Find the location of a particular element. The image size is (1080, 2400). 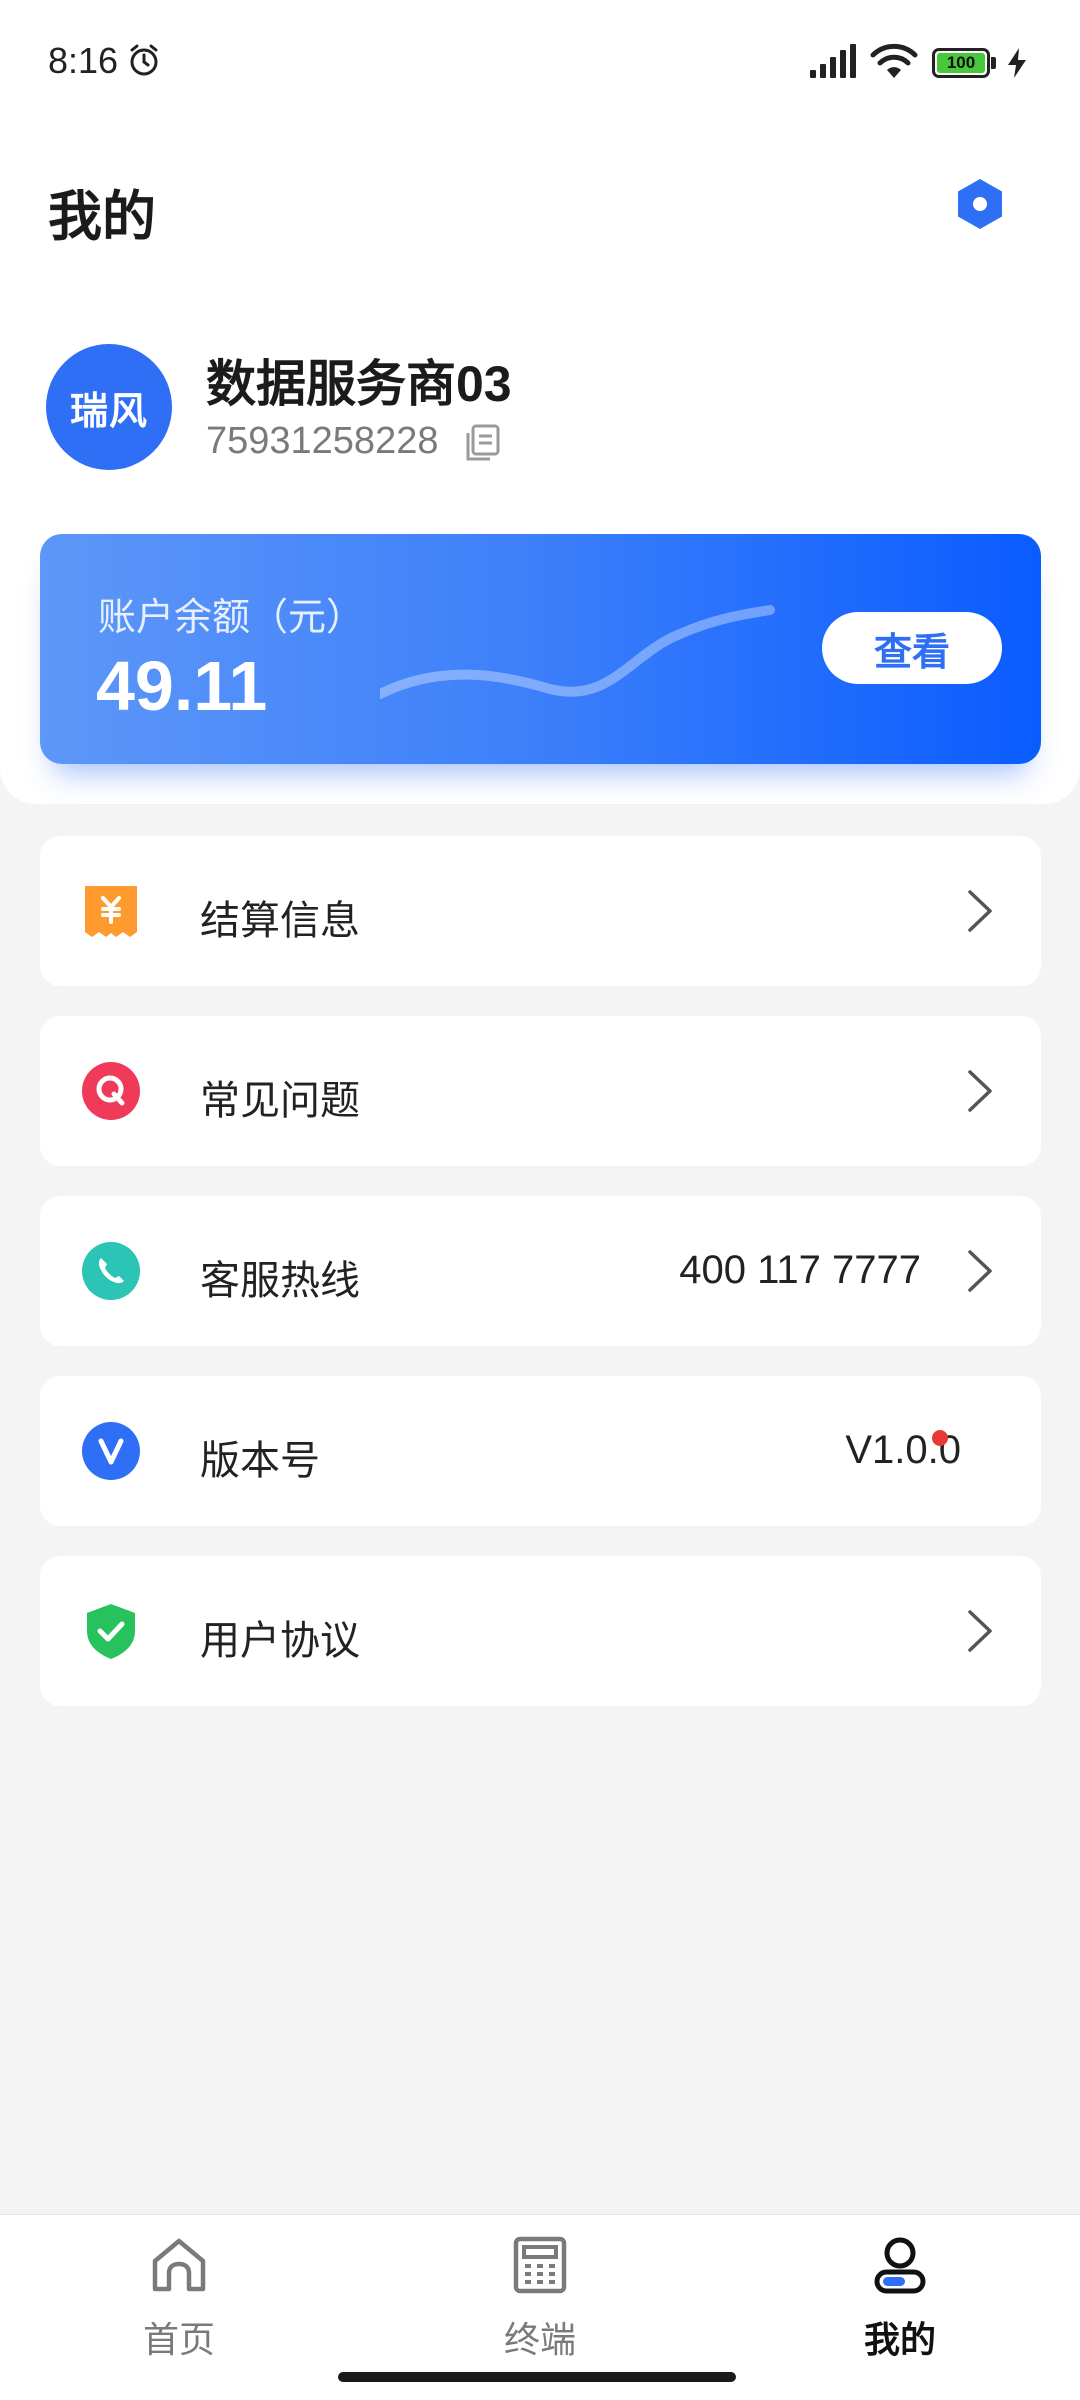

balance-value: 49.11 is located at coordinates (182, 686).